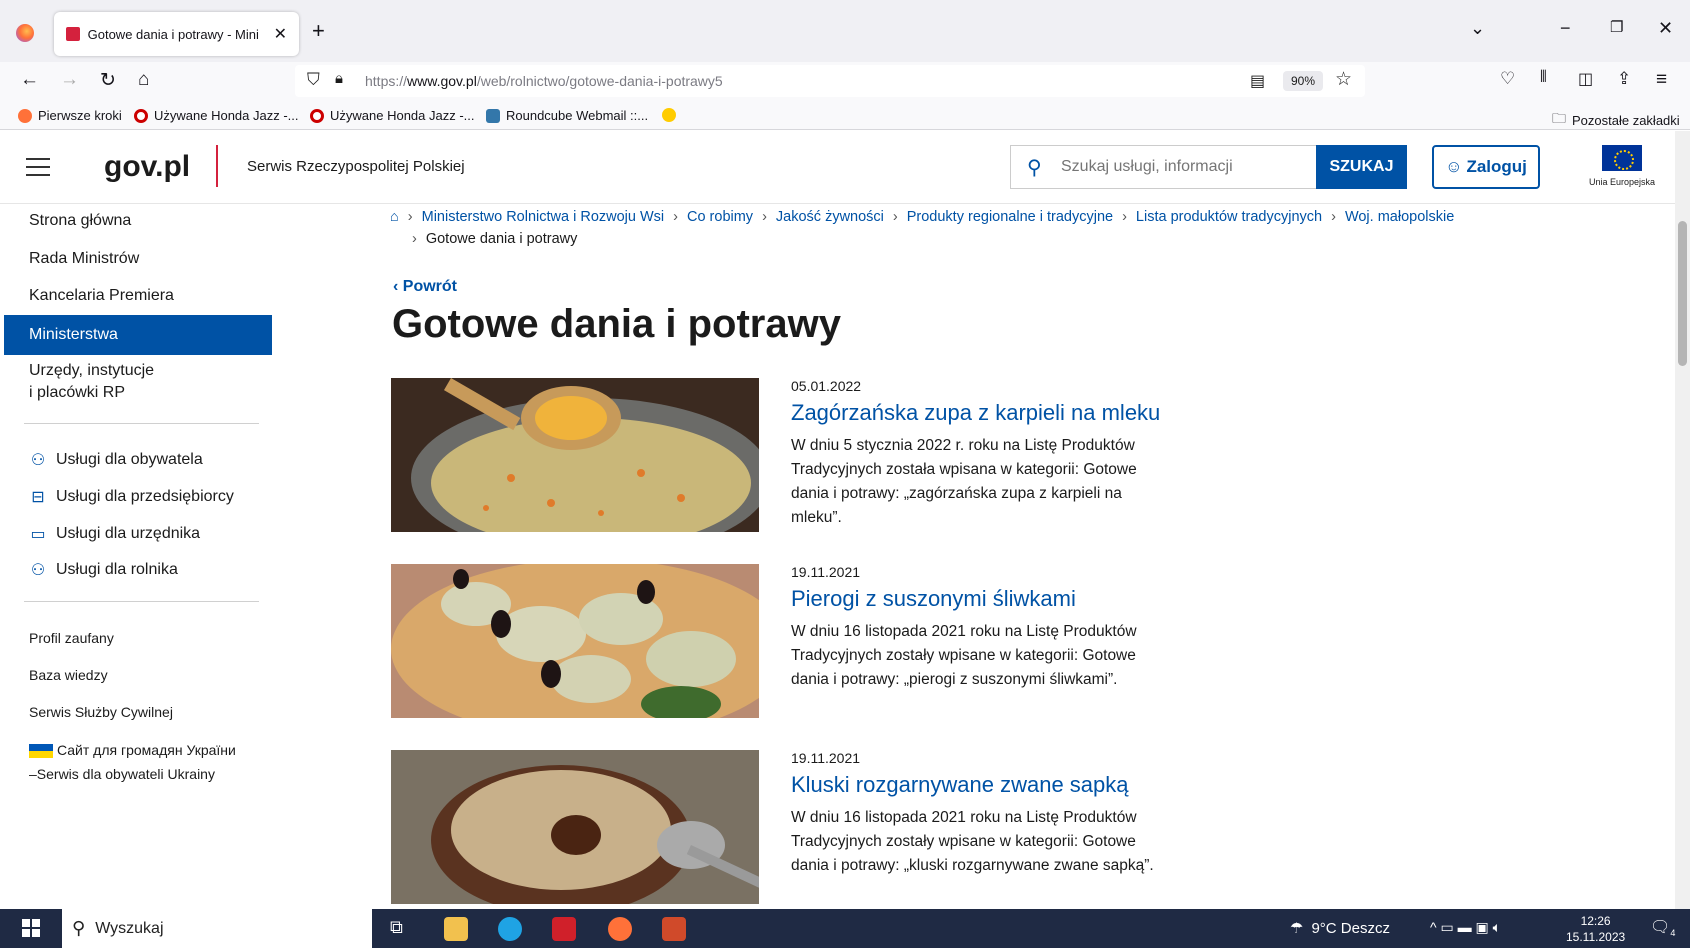 The height and width of the screenshot is (948, 1690). What do you see at coordinates (960, 785) in the screenshot?
I see `article-title-link: Kluski rozgarnywane zwane sapką` at bounding box center [960, 785].